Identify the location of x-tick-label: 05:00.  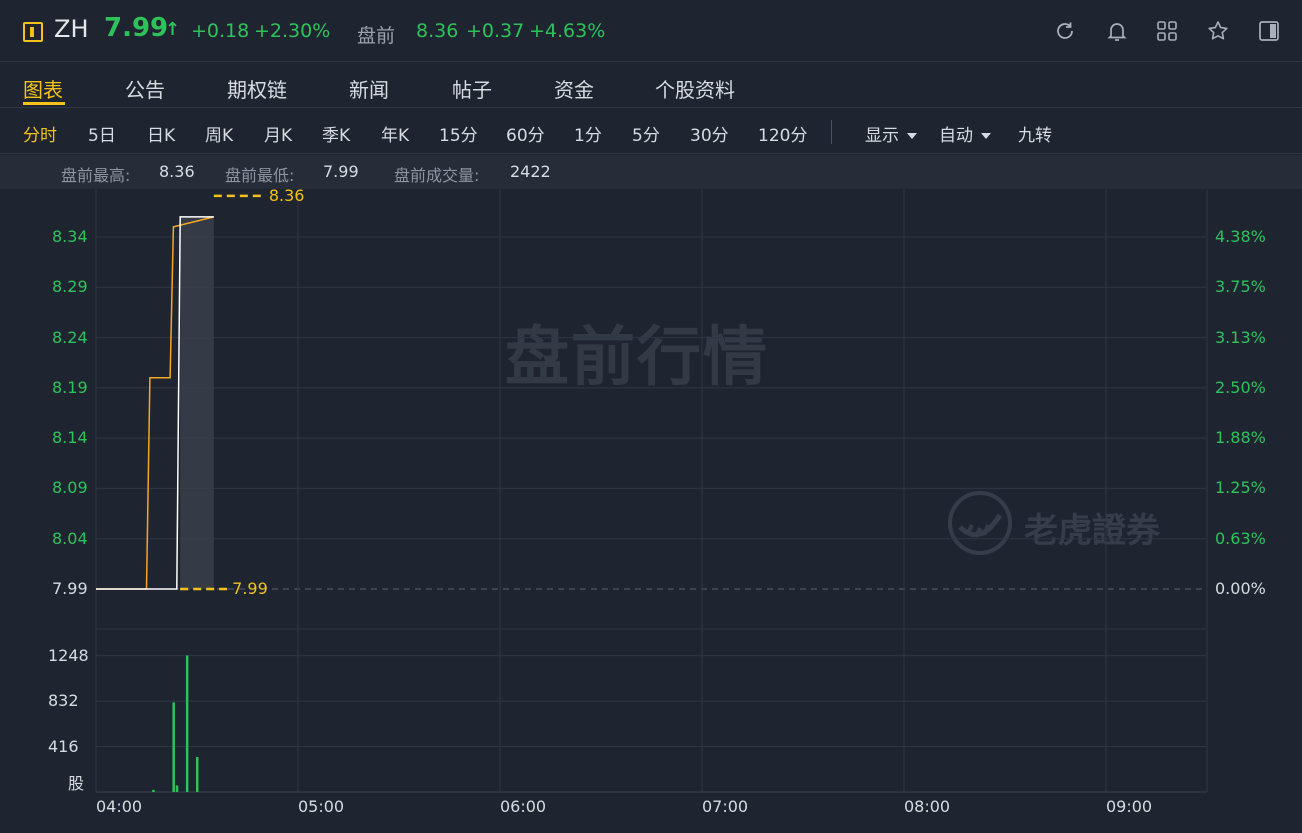
(321, 806).